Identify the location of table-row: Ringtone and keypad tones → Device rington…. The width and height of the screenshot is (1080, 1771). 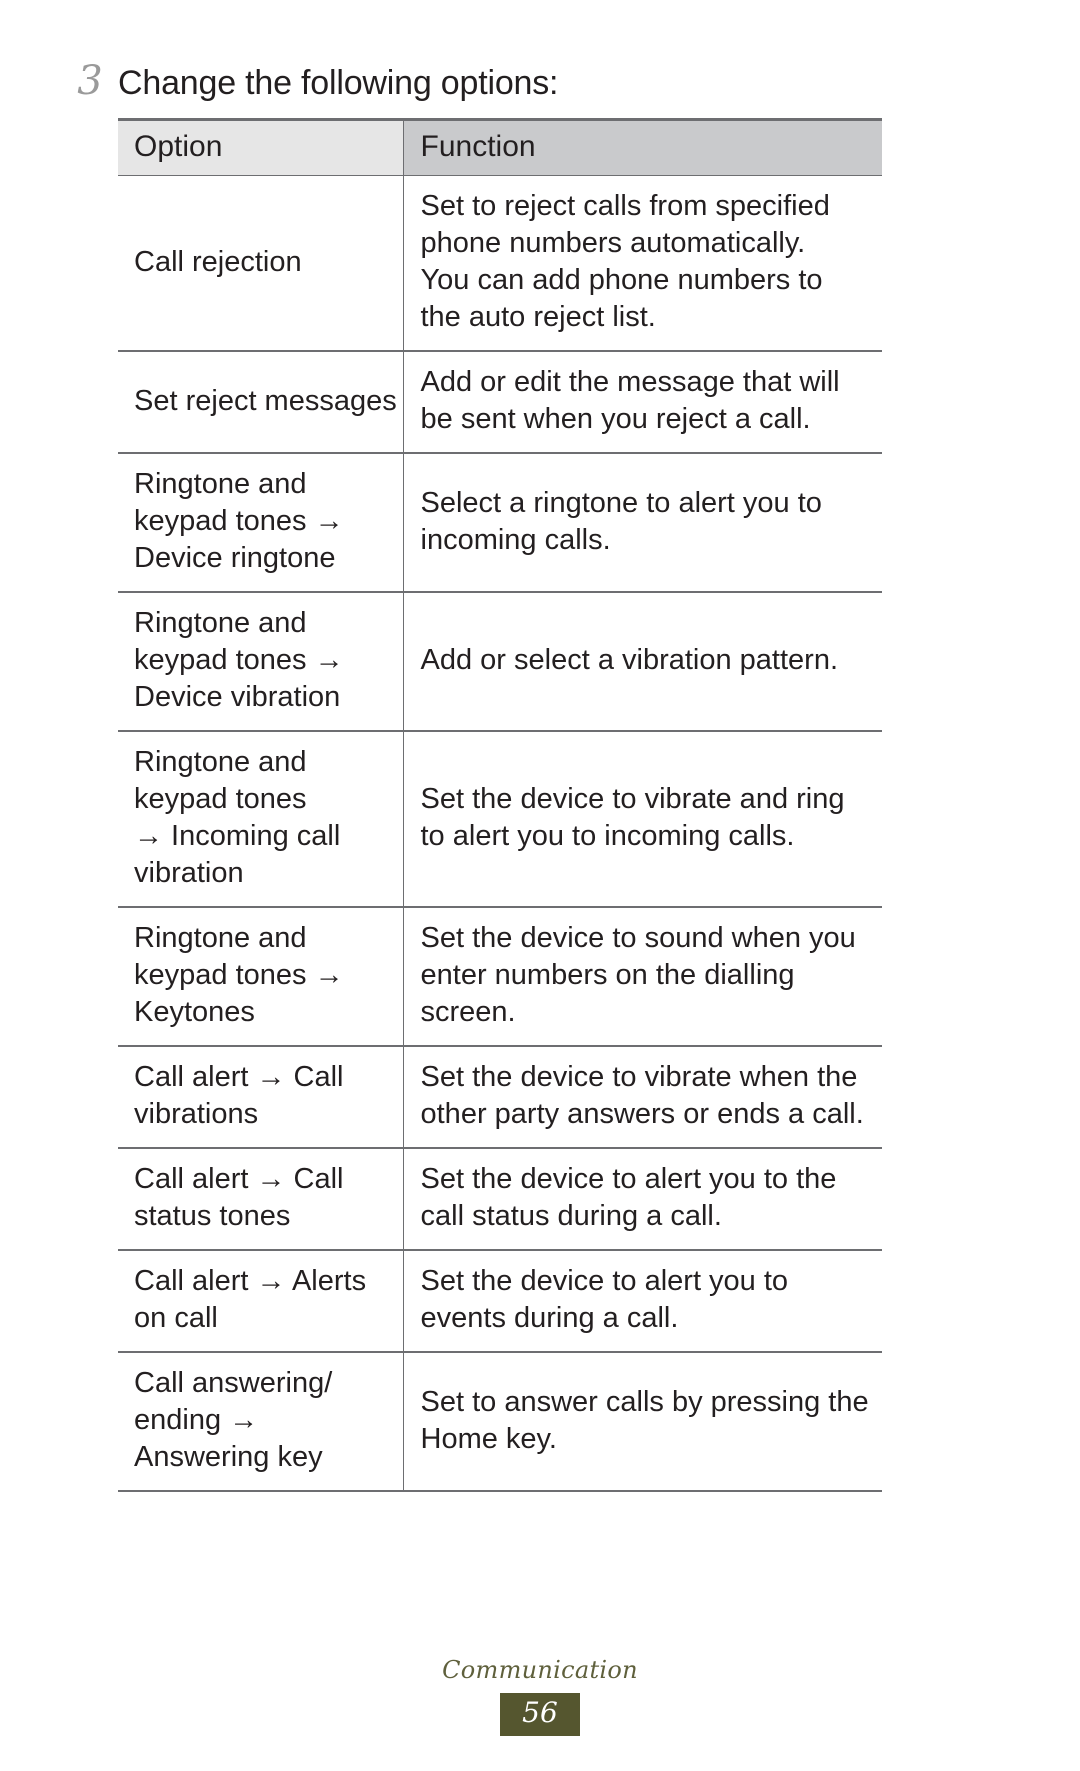
(500, 523).